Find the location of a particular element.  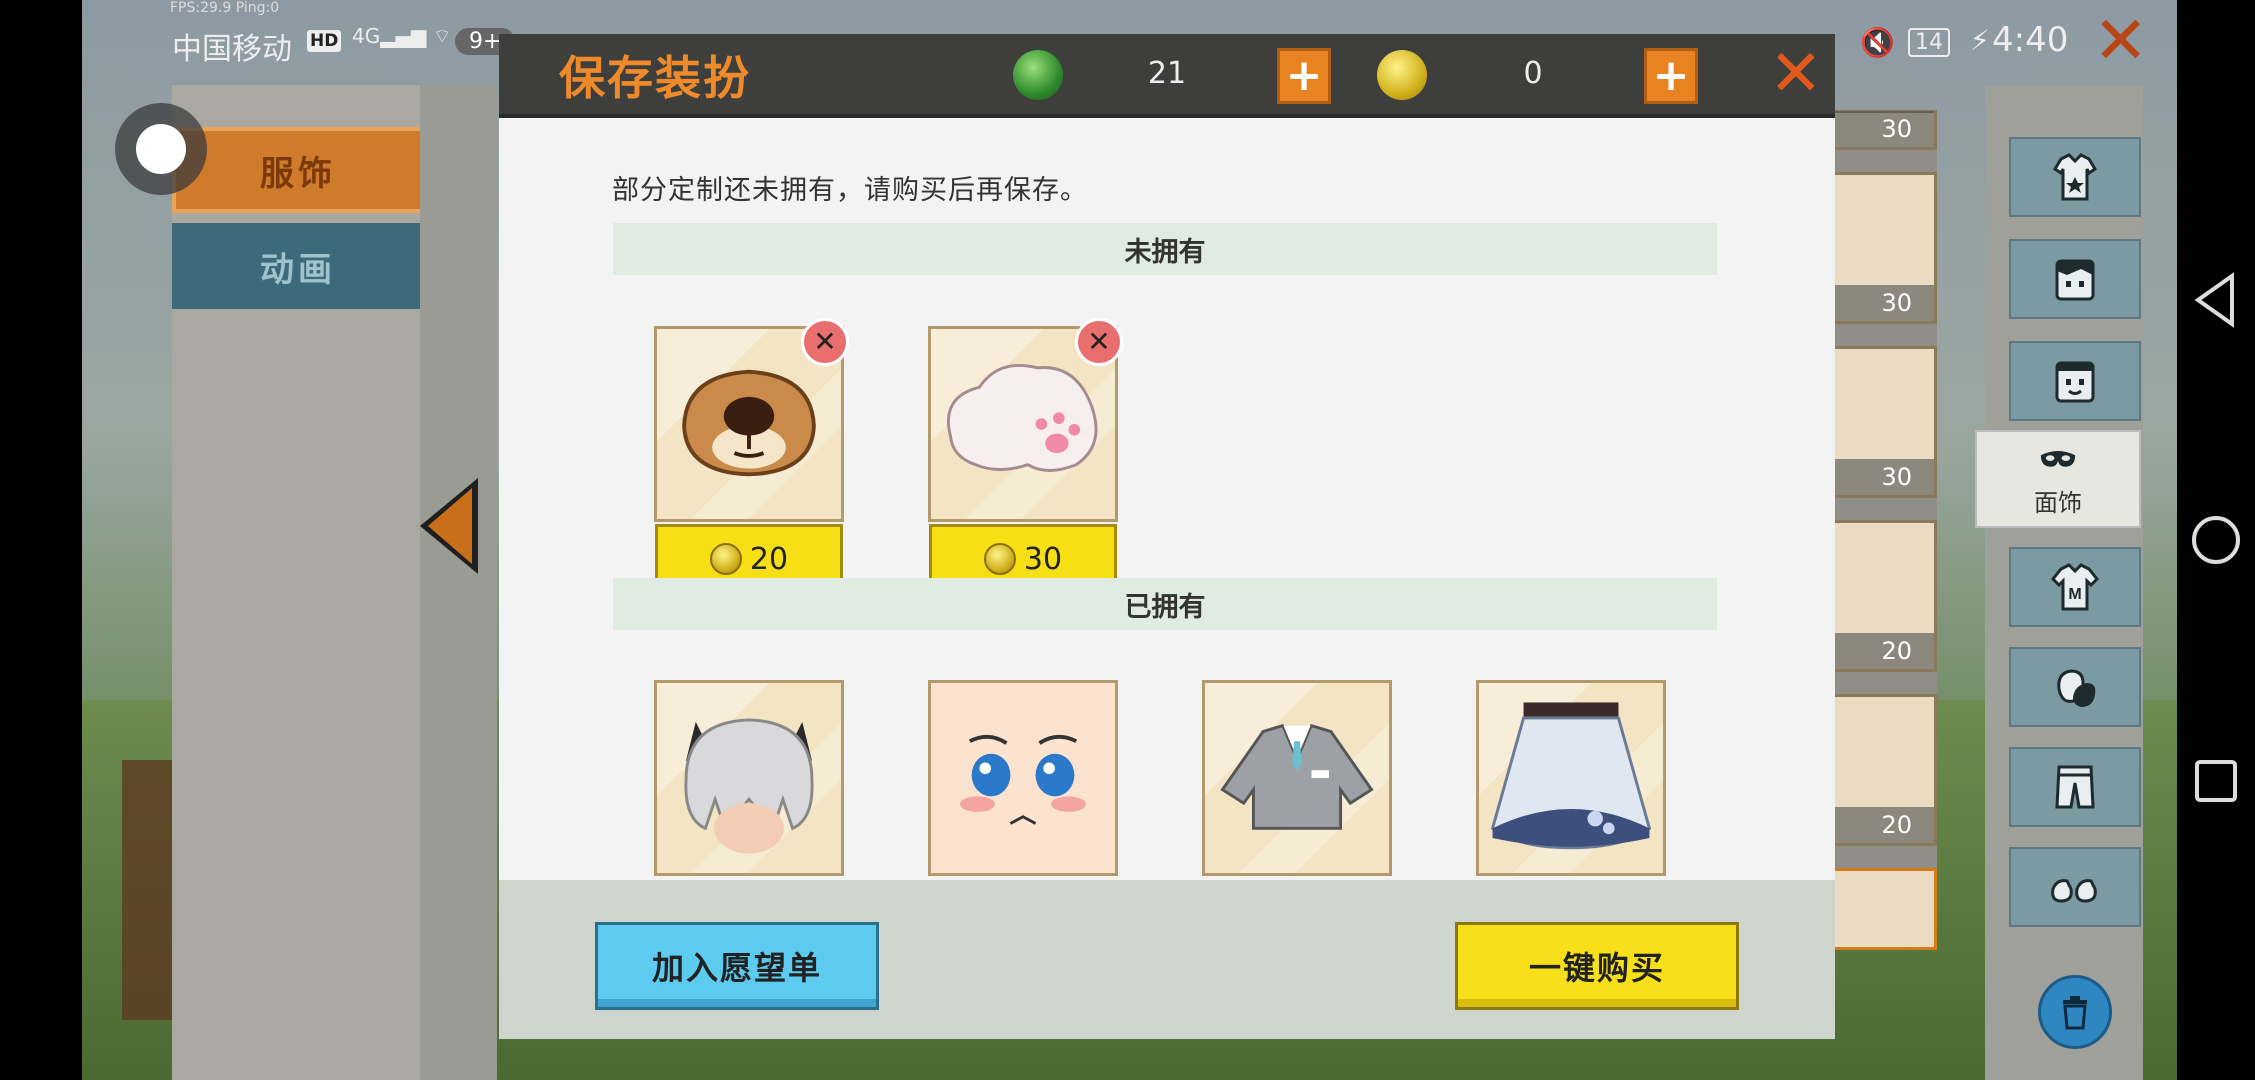

mask-icon is located at coordinates (2058, 458).